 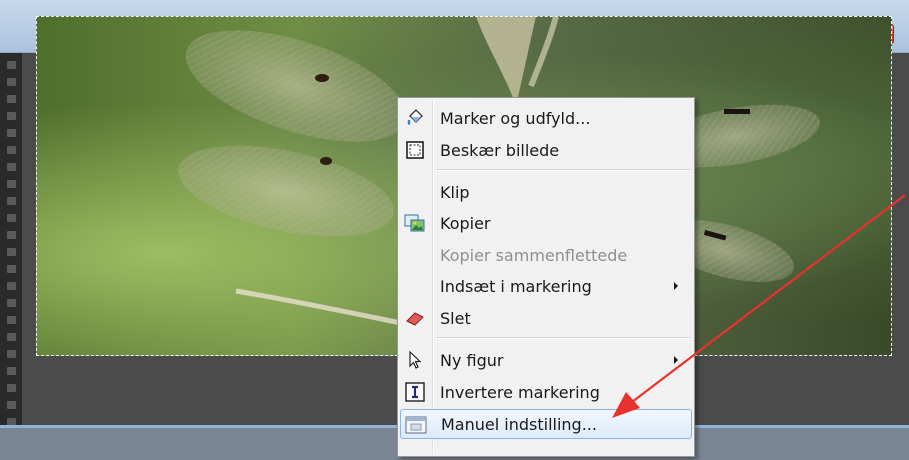 What do you see at coordinates (415, 118) in the screenshot?
I see `paint-bucket-icon` at bounding box center [415, 118].